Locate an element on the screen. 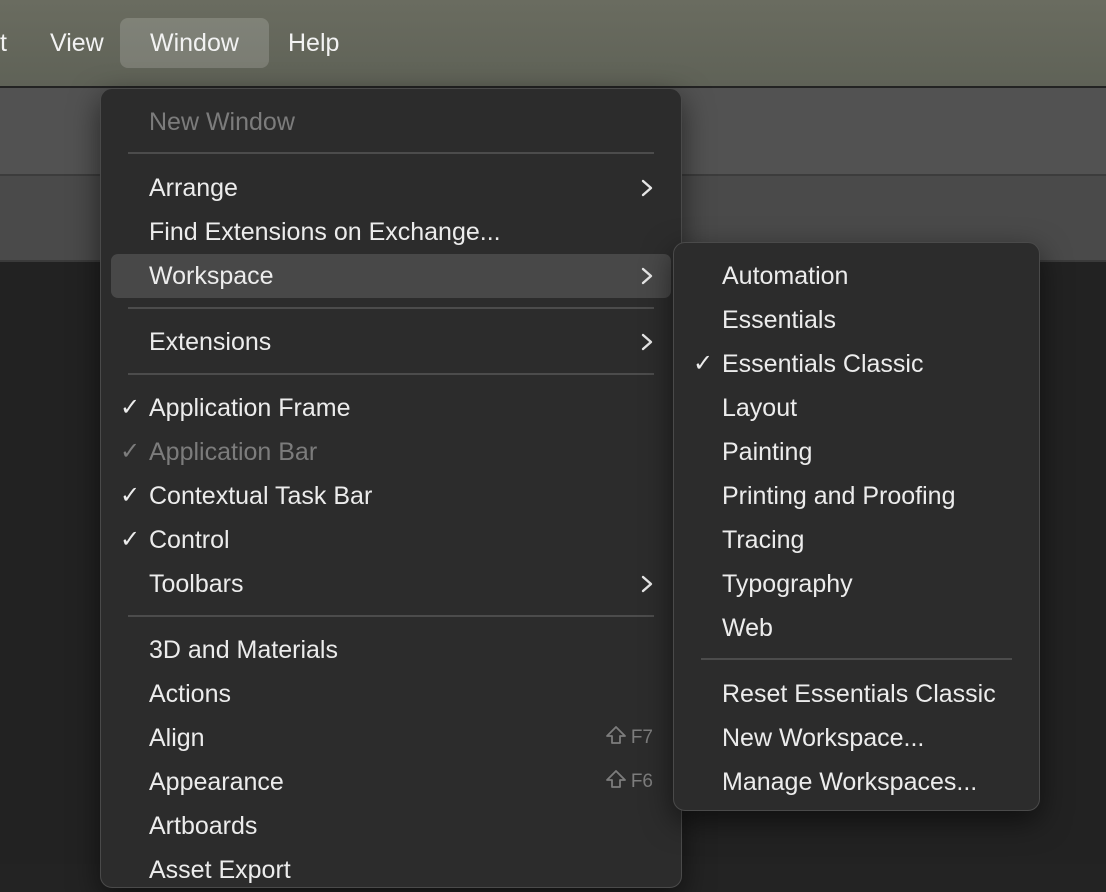  menu-item-appearance: Appearance F6 is located at coordinates (391, 782).